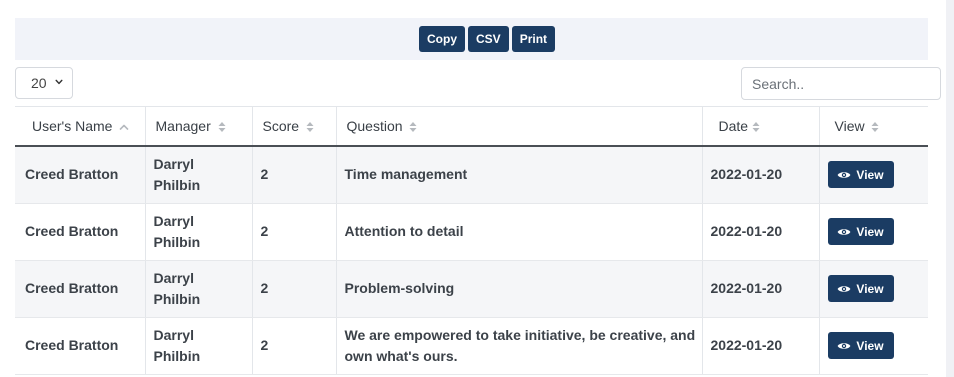 Image resolution: width=954 pixels, height=377 pixels. I want to click on column-header-users-name: User's Name, so click(80, 126).